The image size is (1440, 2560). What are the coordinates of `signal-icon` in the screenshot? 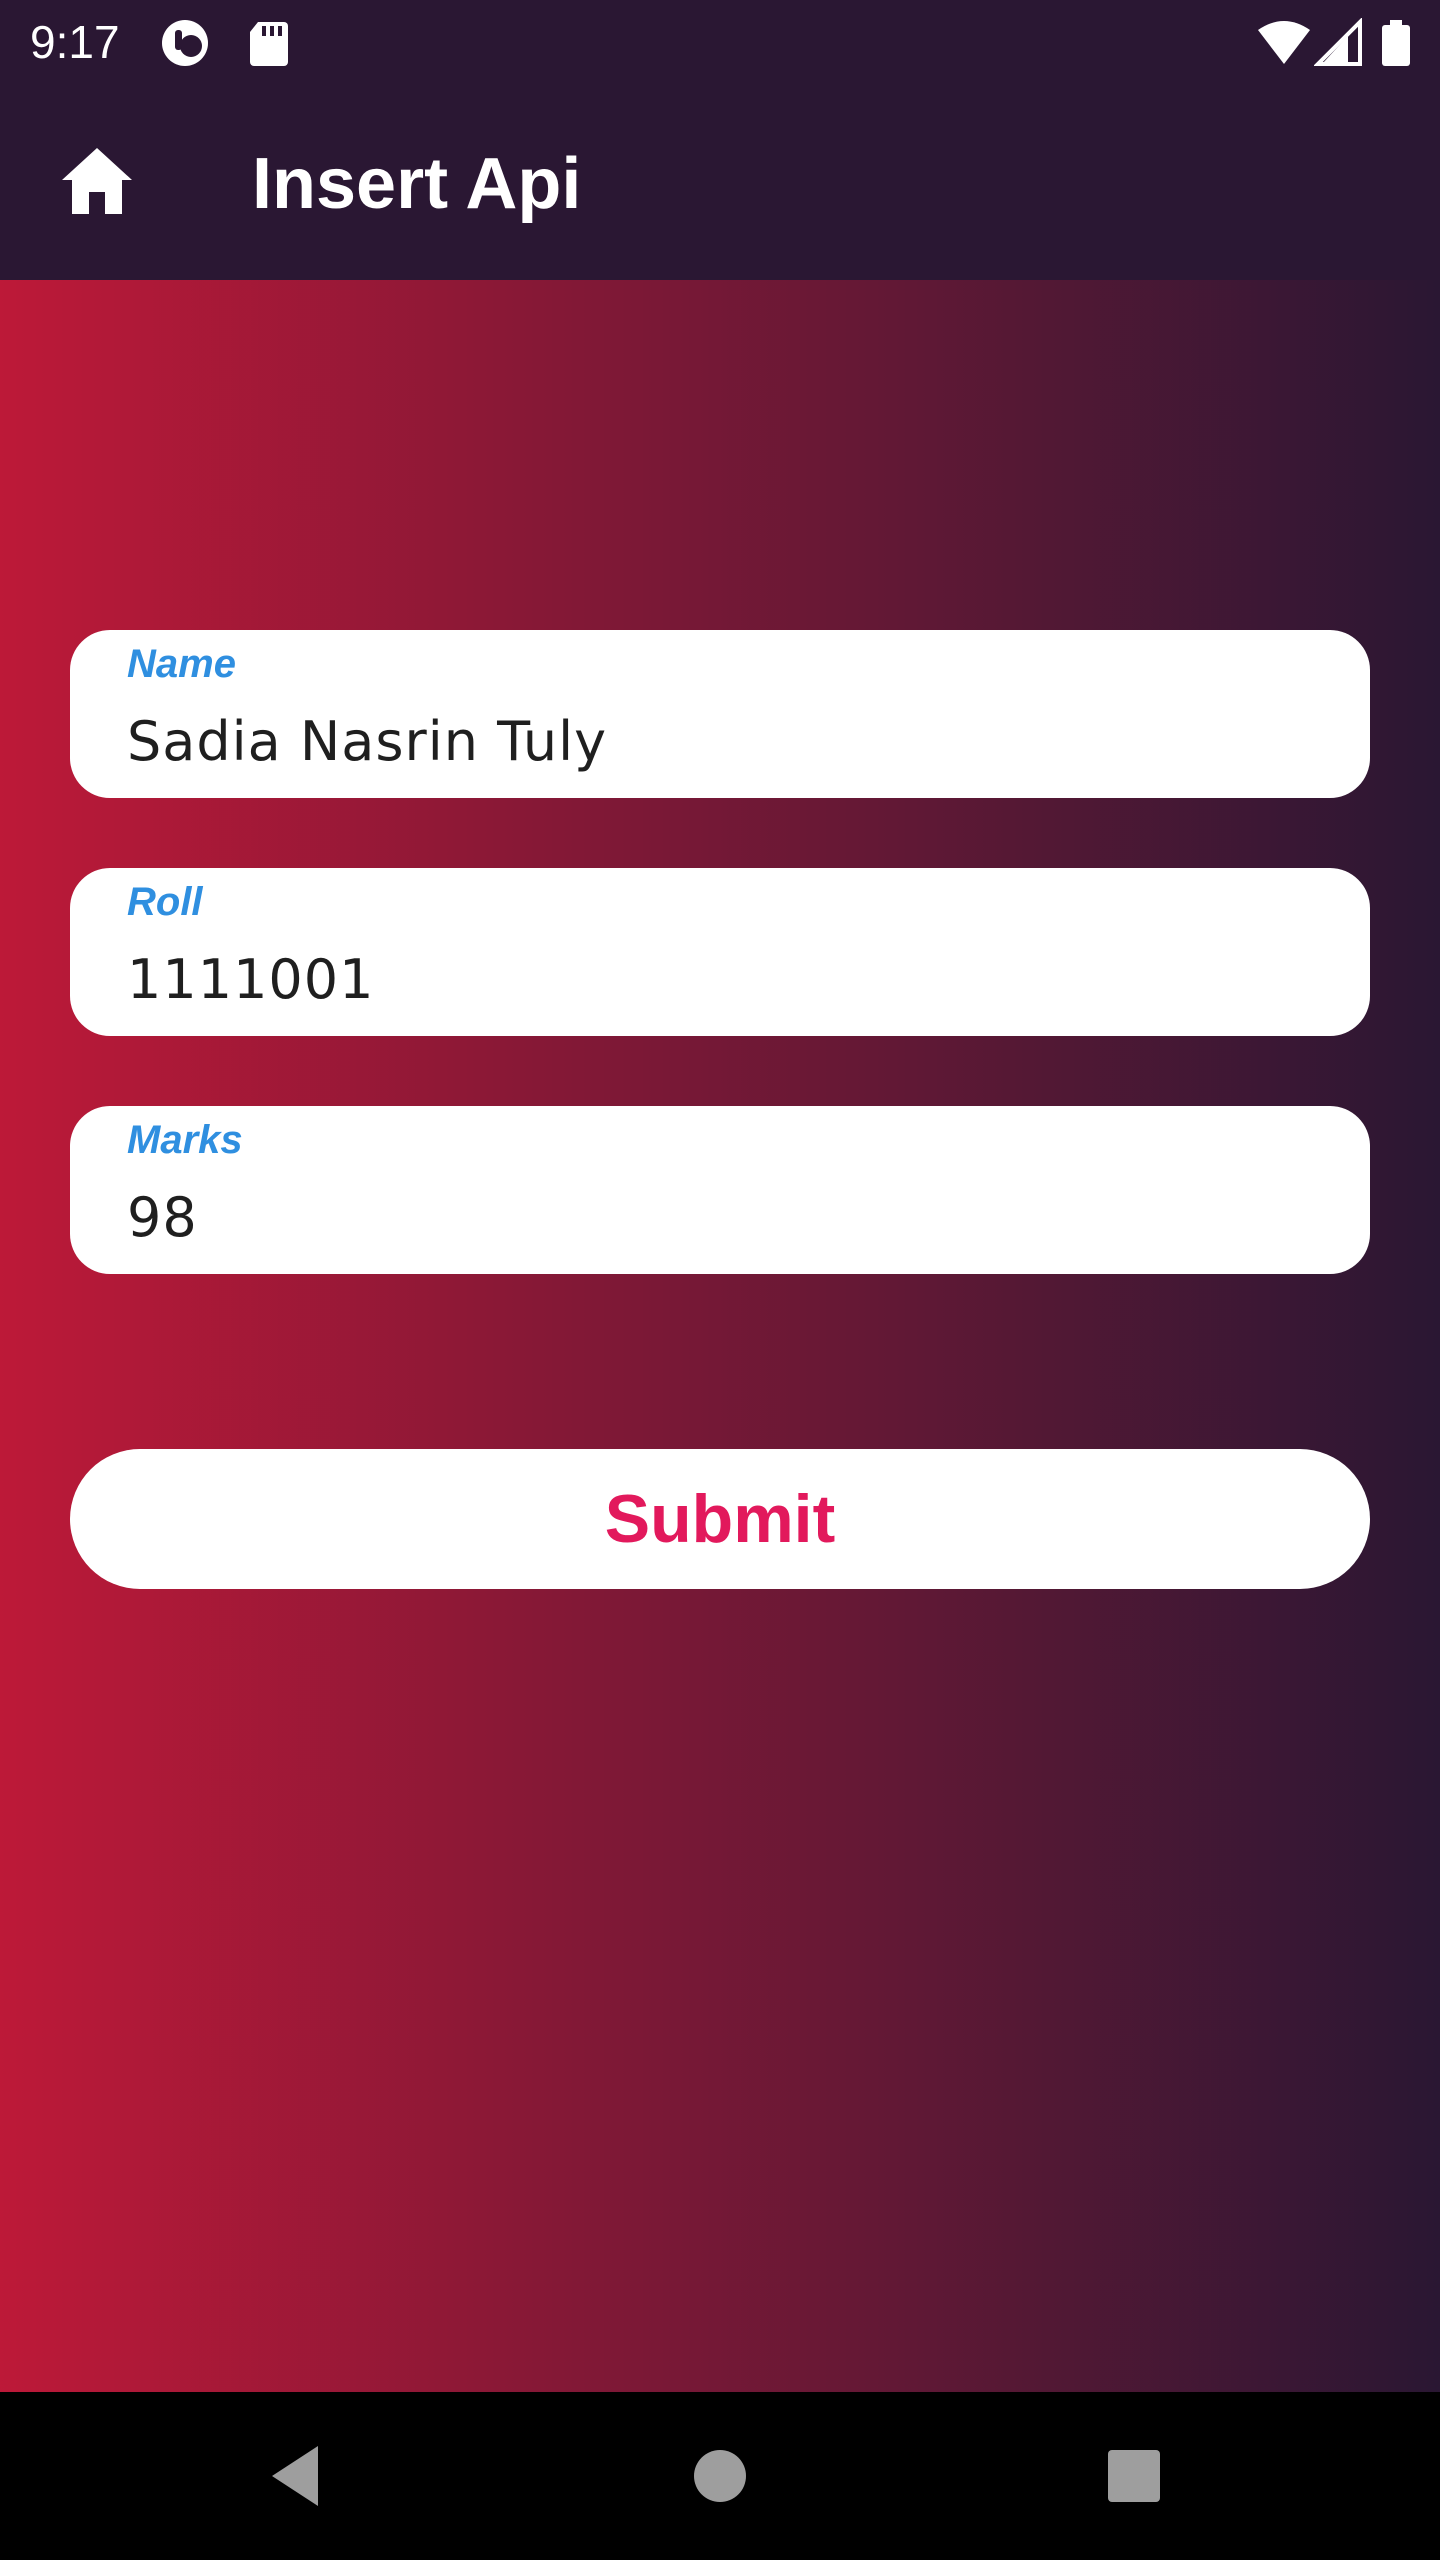 It's located at (1338, 42).